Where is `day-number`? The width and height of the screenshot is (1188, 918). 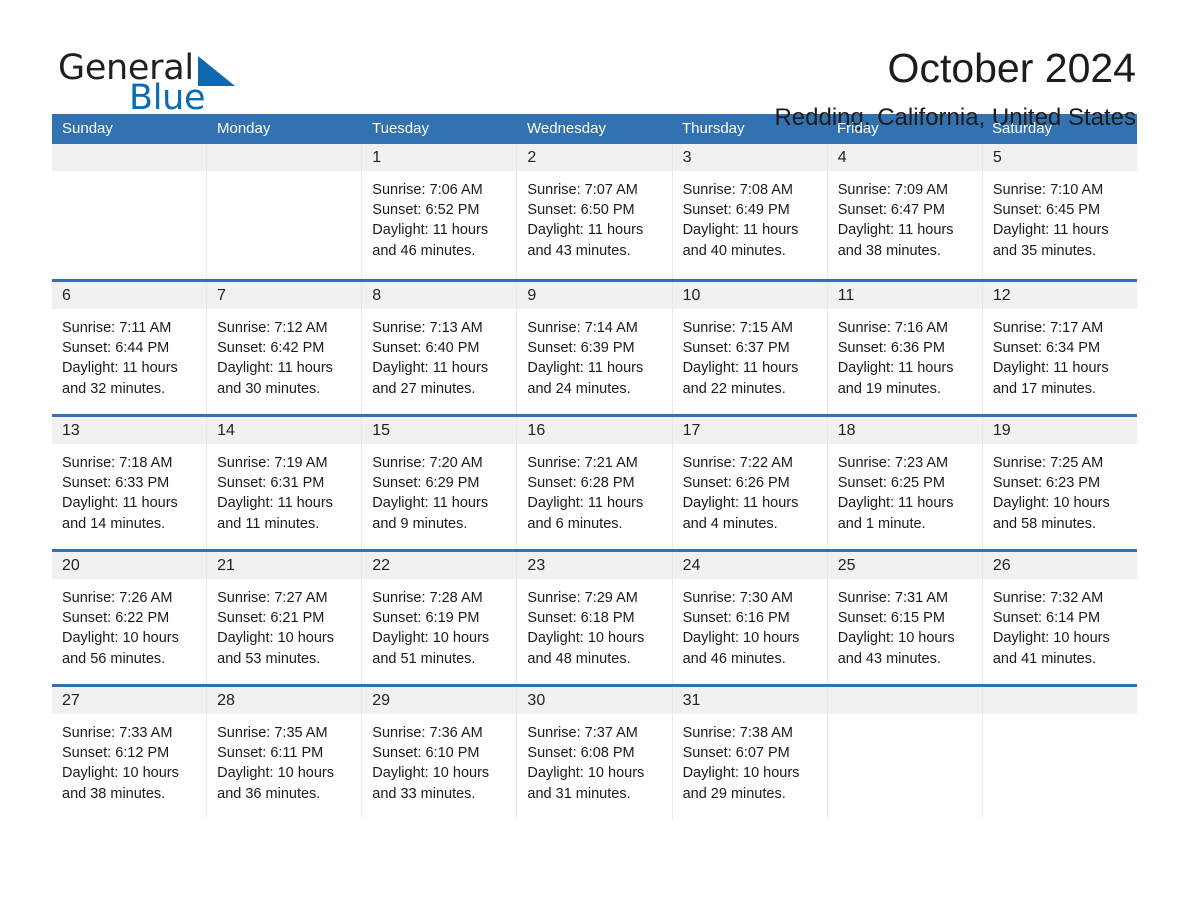 day-number is located at coordinates (129, 157).